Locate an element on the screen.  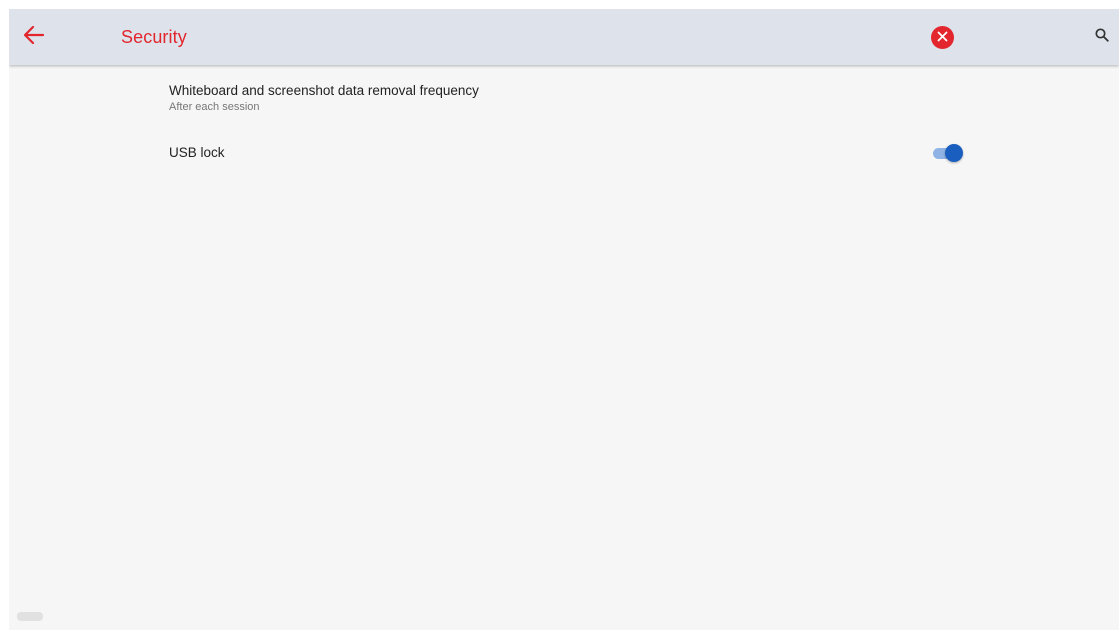
search-button is located at coordinates (1102, 37).